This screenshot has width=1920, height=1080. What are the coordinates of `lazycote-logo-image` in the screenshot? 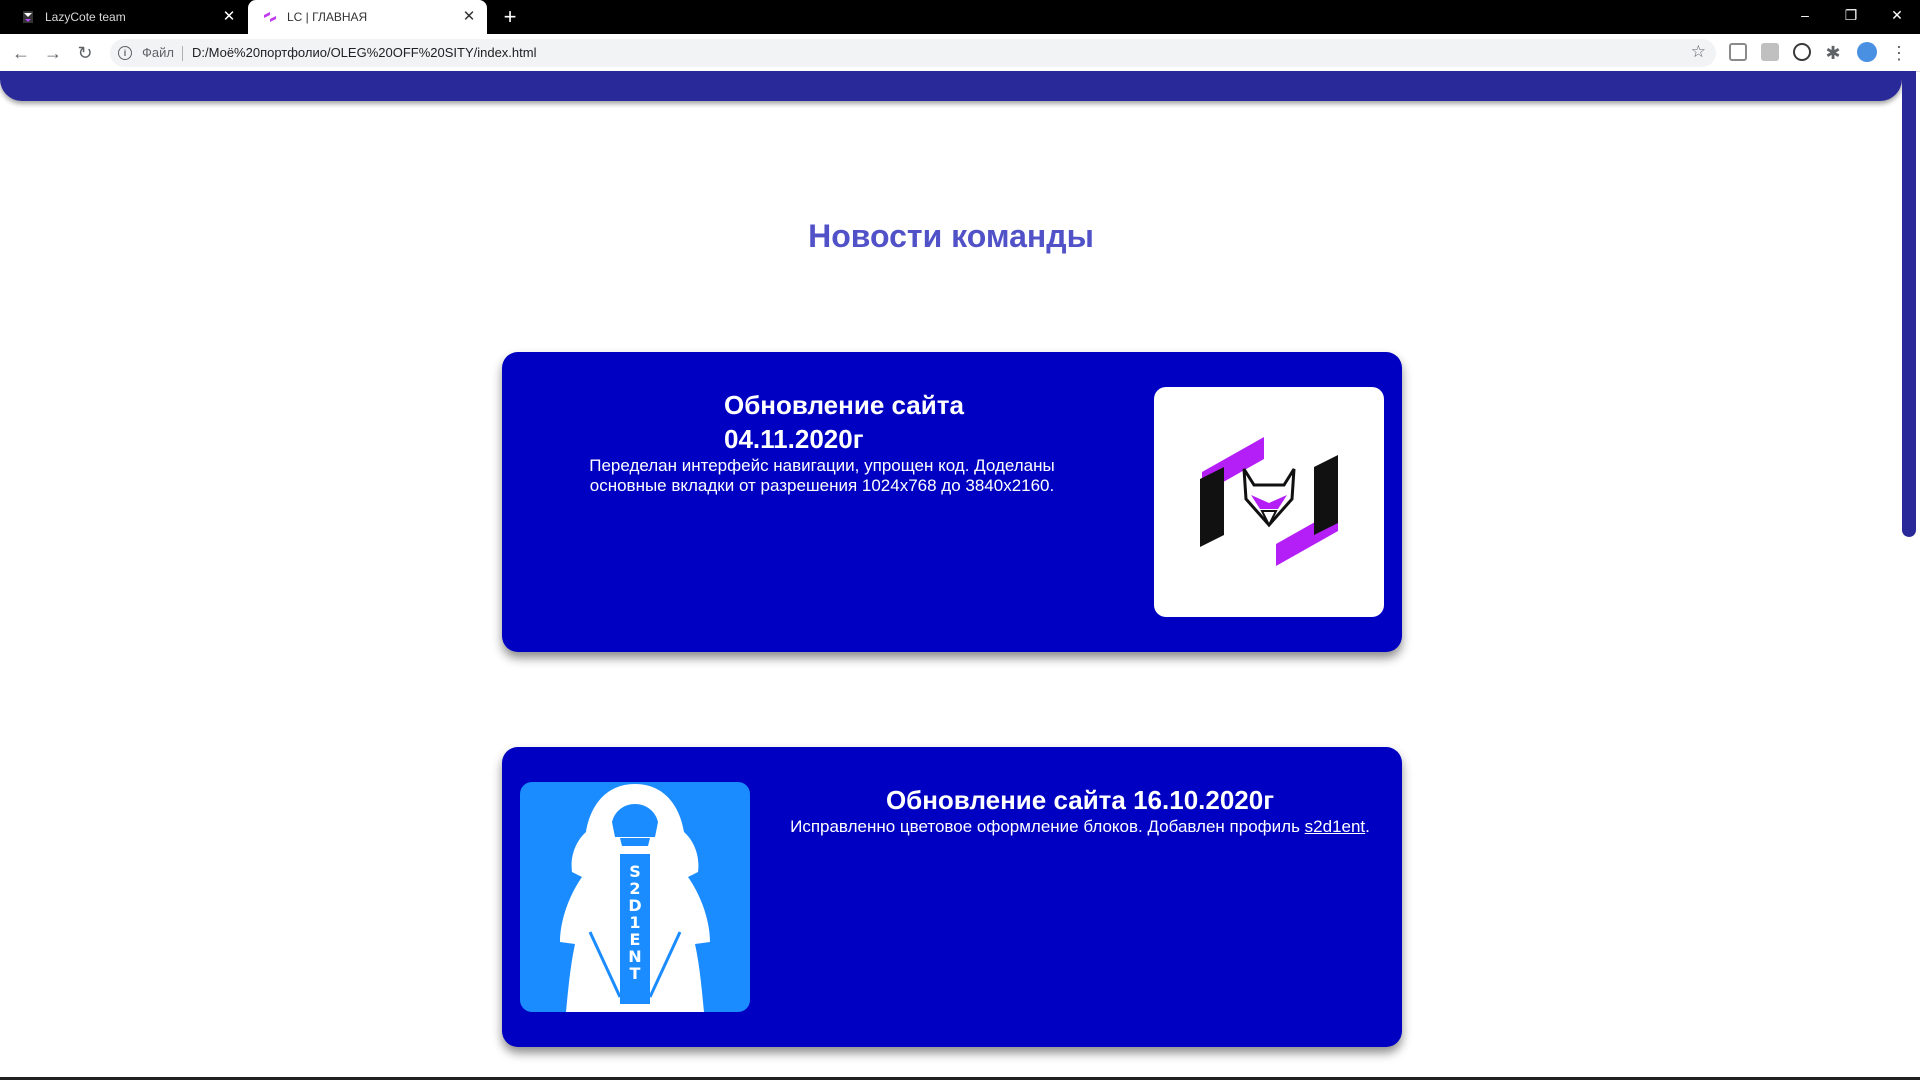 It's located at (1269, 502).